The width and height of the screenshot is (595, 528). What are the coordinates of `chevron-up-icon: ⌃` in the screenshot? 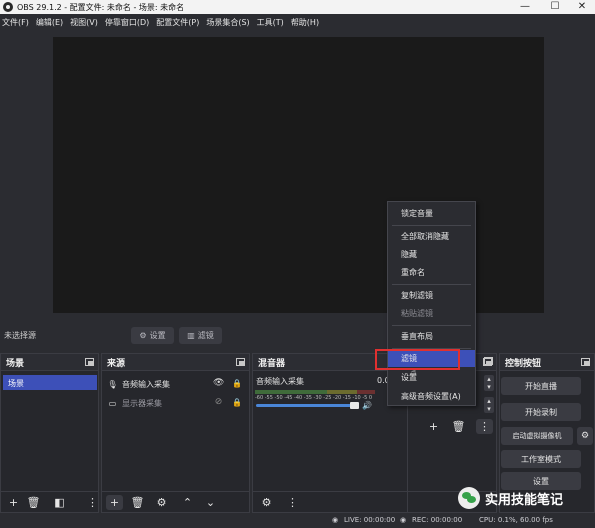 It's located at (187, 502).